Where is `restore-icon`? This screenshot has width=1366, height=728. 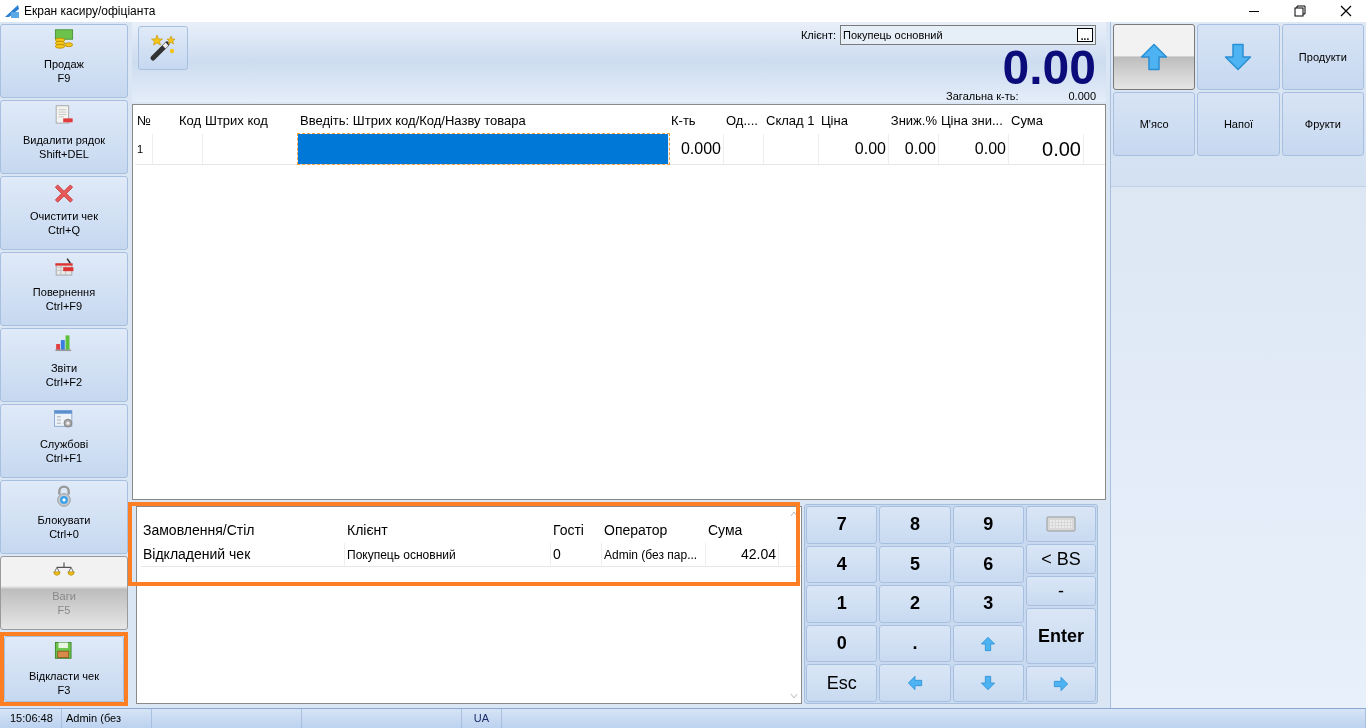
restore-icon is located at coordinates (1300, 11).